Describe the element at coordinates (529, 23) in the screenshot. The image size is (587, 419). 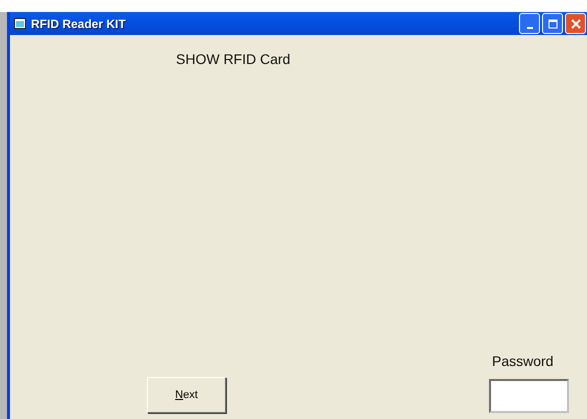
I see `minimize-button` at that location.